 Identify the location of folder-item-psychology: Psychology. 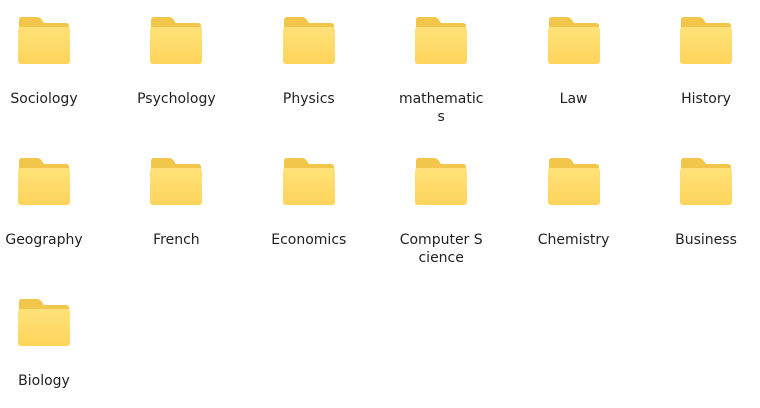
(180, 62).